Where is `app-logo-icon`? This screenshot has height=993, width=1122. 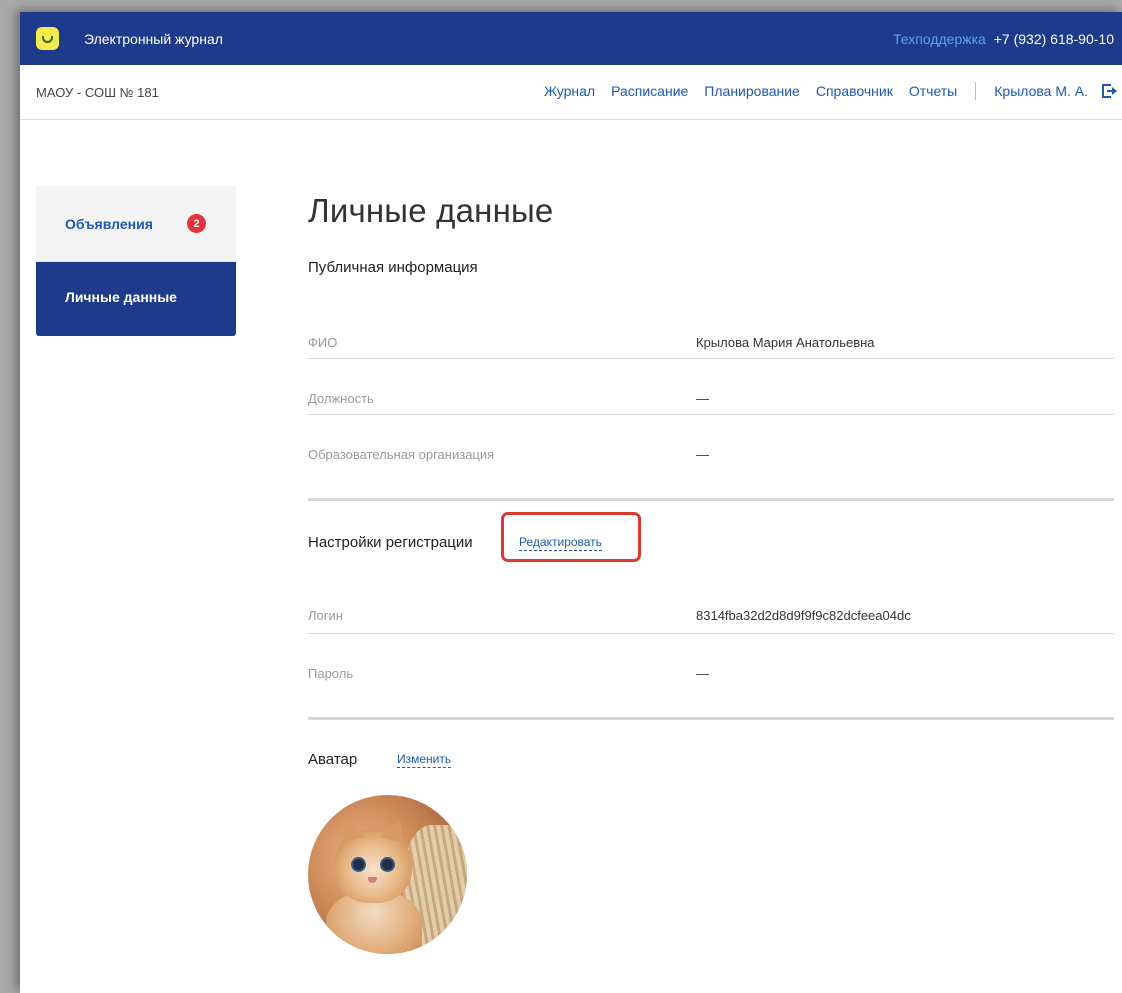
app-logo-icon is located at coordinates (47, 38).